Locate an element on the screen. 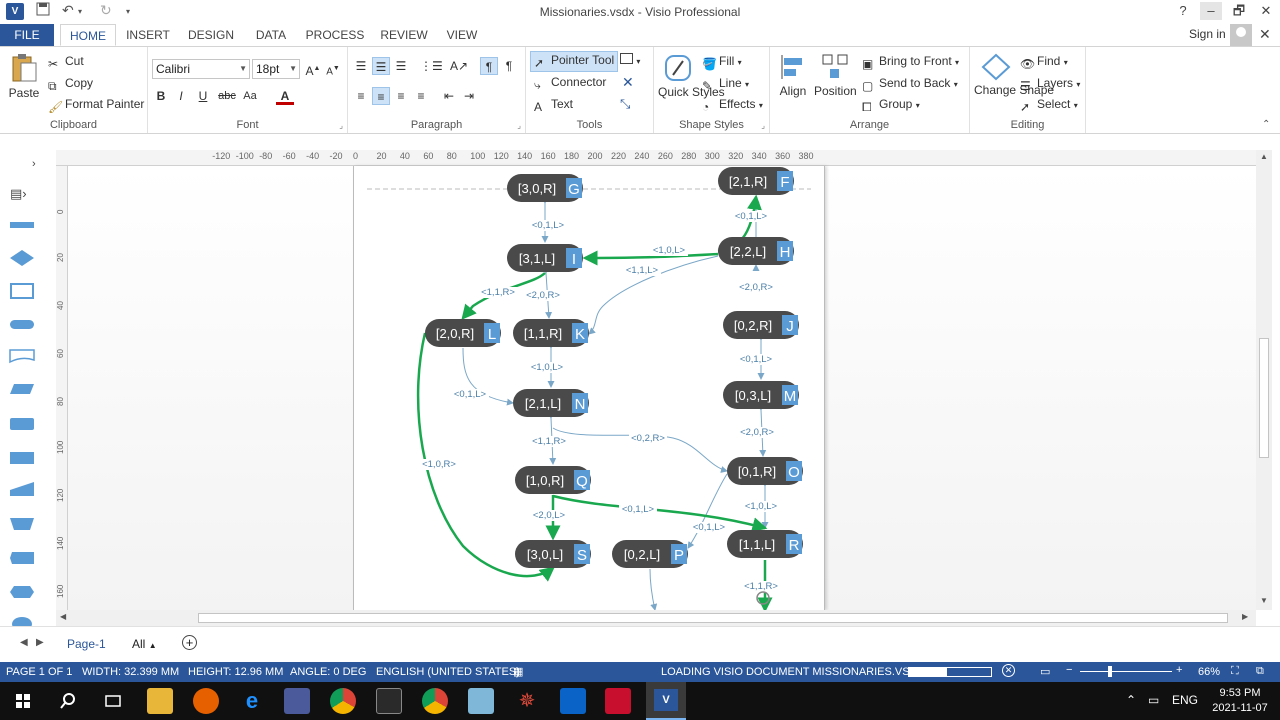  zoom-level: 66% is located at coordinates (1209, 672).